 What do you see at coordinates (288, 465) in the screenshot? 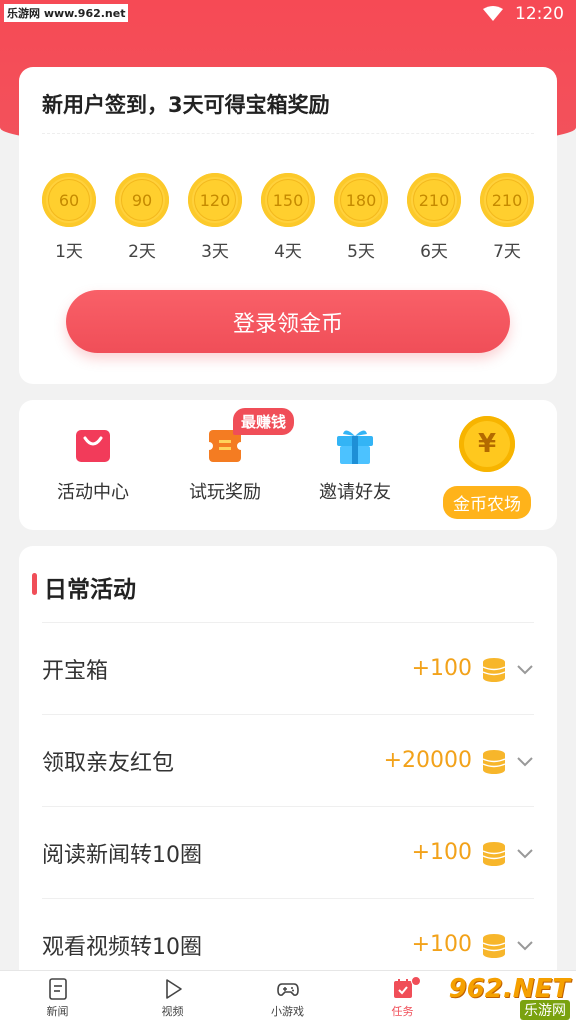
I see `shortcut-card: 活动中心 试玩奖励 最赚钱 邀请好友 ¥ 金币农场` at bounding box center [288, 465].